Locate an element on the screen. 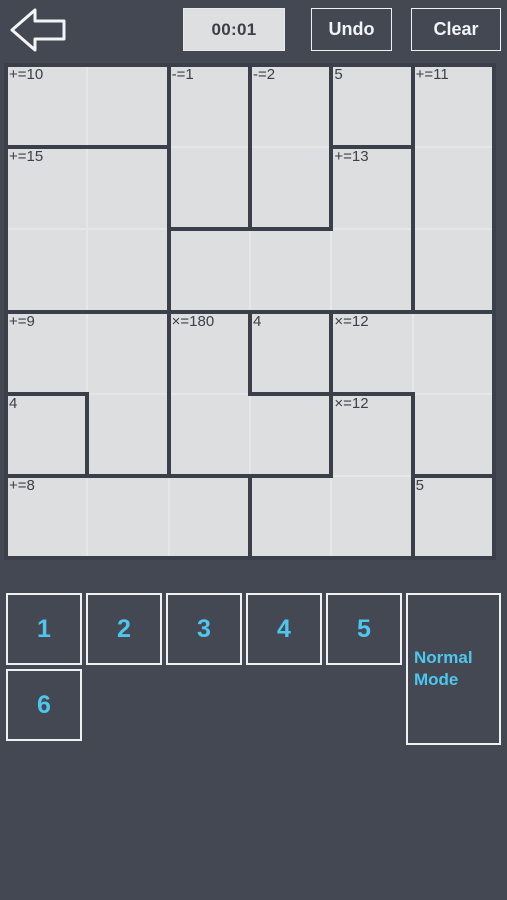  grid-cell: +=13 is located at coordinates (372, 188).